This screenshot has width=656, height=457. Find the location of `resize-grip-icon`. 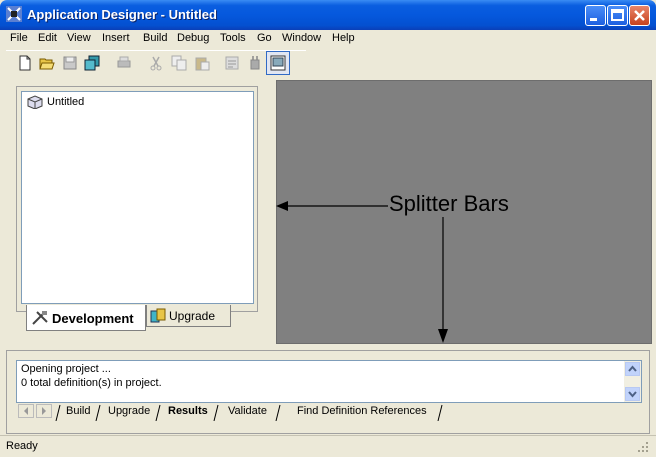

resize-grip-icon is located at coordinates (643, 447).